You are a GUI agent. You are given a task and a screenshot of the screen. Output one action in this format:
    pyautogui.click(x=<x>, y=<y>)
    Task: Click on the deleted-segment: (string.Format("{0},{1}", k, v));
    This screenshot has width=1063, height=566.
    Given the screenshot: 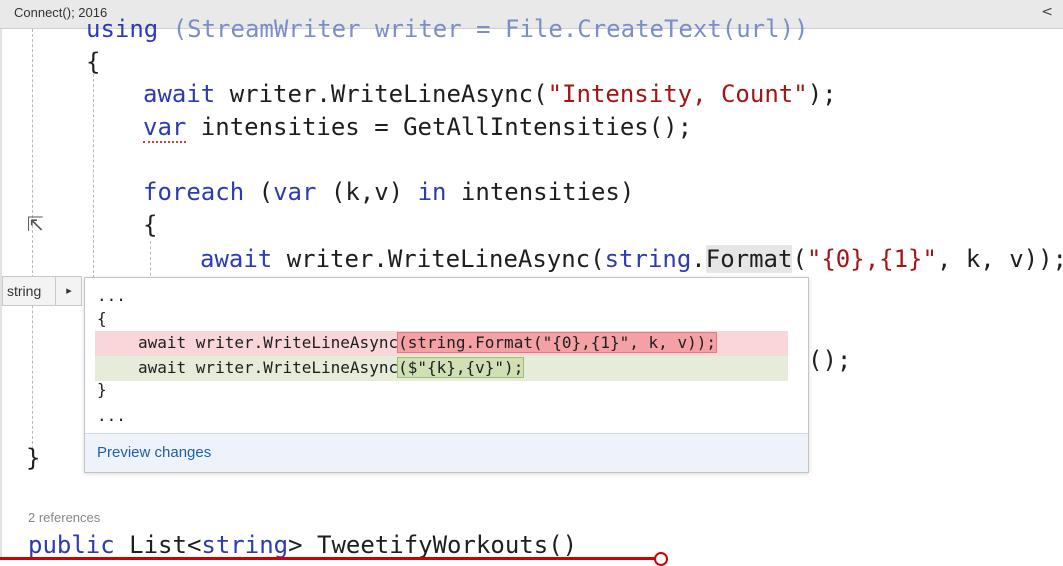 What is the action you would take?
    pyautogui.click(x=557, y=342)
    